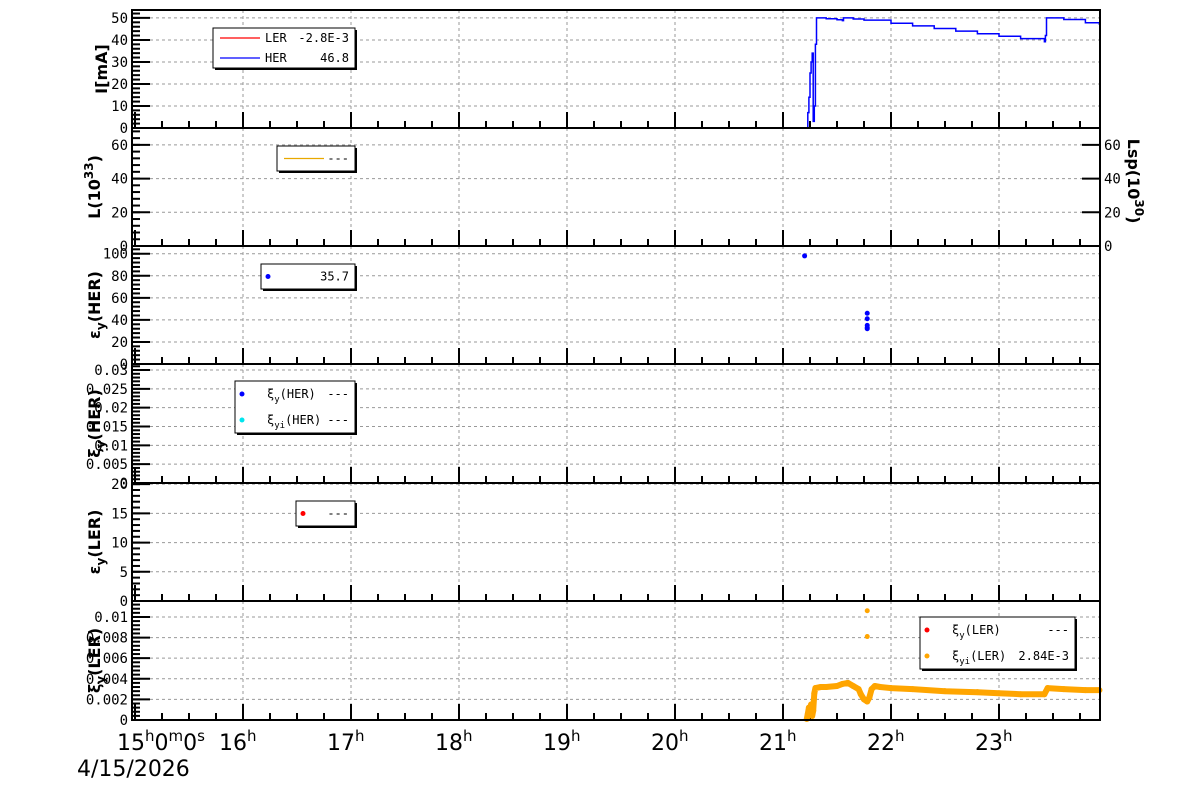 The width and height of the screenshot is (1200, 798). I want to click on right-y-axis-label-rest: ), so click(1133, 219).